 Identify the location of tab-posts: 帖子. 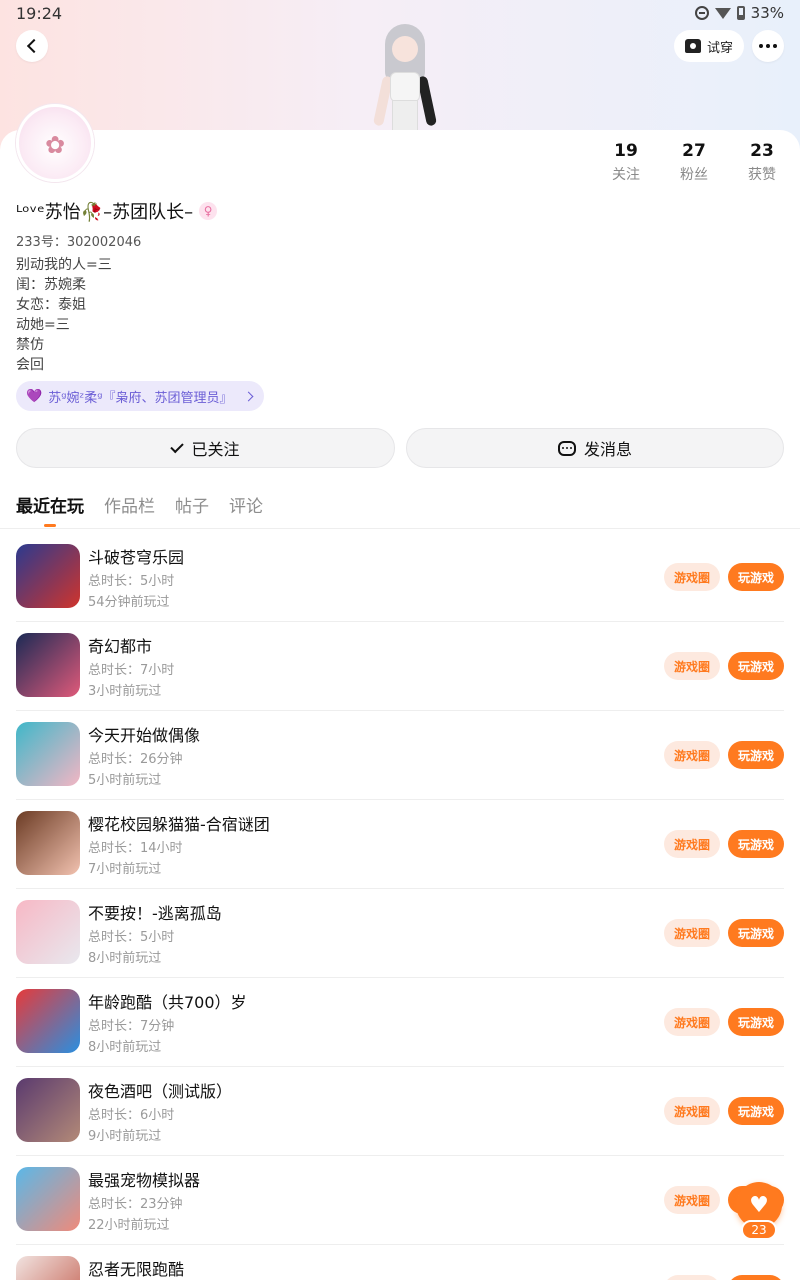
(192, 509).